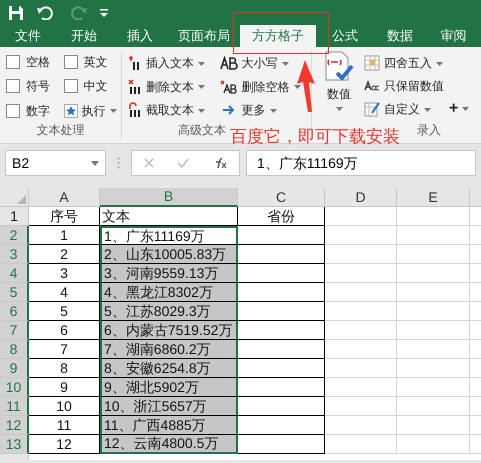 This screenshot has height=463, width=481. Describe the element at coordinates (345, 36) in the screenshot. I see `ribbon-tab: 公式` at that location.